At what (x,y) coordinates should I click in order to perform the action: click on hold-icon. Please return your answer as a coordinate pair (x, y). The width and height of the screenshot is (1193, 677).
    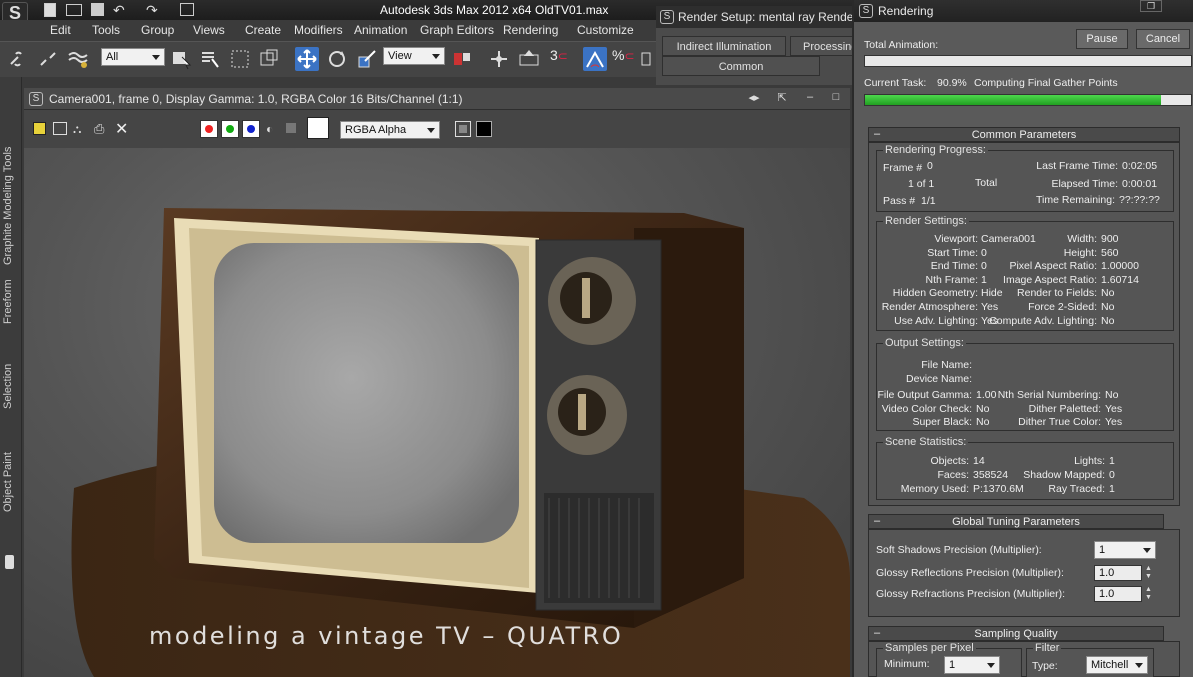
    Looking at the image, I should click on (187, 9).